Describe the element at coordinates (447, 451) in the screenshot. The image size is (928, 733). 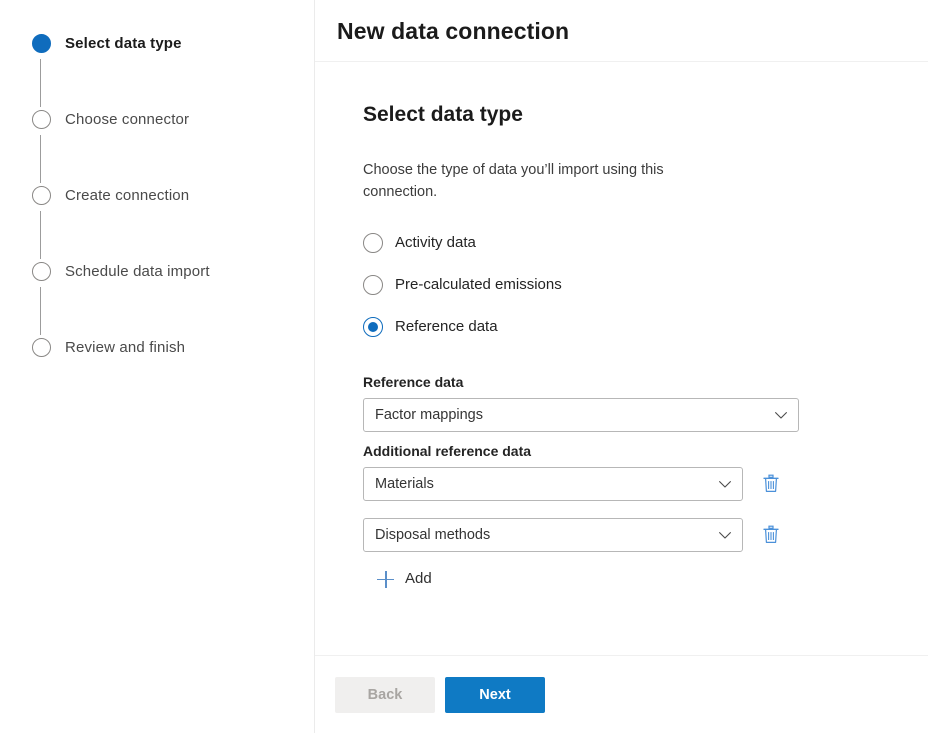
I see `additional-reference-data-label: Additional reference data` at that location.